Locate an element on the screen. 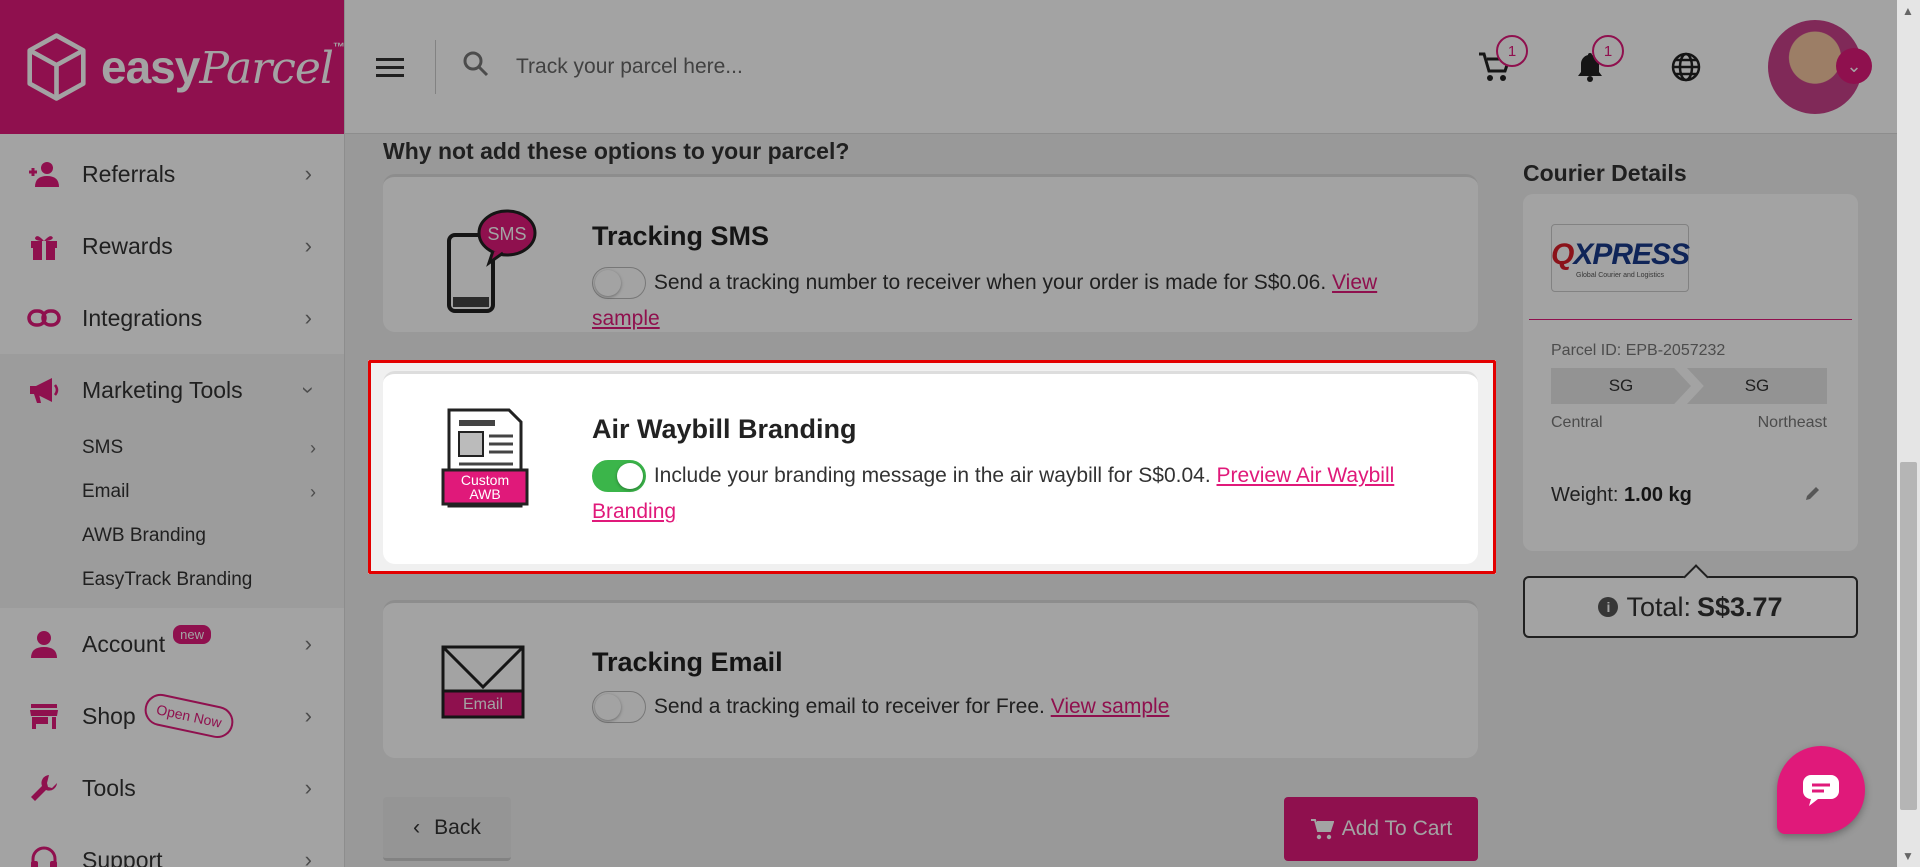  tracking-email-toggle is located at coordinates (619, 707).